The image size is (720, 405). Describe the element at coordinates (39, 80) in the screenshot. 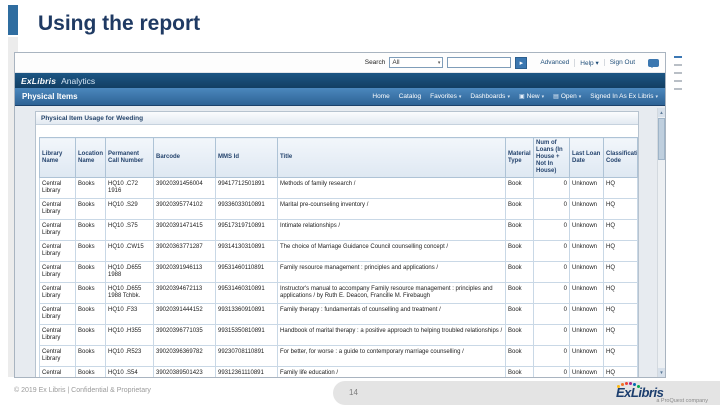

I see `exlibris-wordmark: ExLibris` at that location.